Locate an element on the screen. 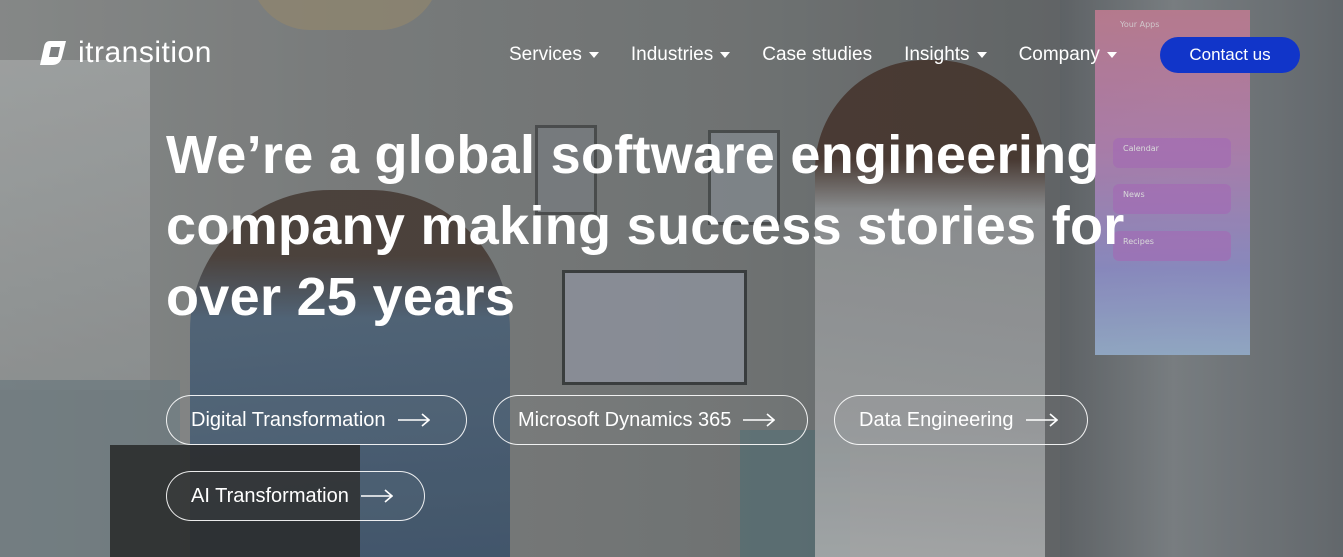 The height and width of the screenshot is (557, 1343). ai-transformation-link: AI Transformation is located at coordinates (295, 496).